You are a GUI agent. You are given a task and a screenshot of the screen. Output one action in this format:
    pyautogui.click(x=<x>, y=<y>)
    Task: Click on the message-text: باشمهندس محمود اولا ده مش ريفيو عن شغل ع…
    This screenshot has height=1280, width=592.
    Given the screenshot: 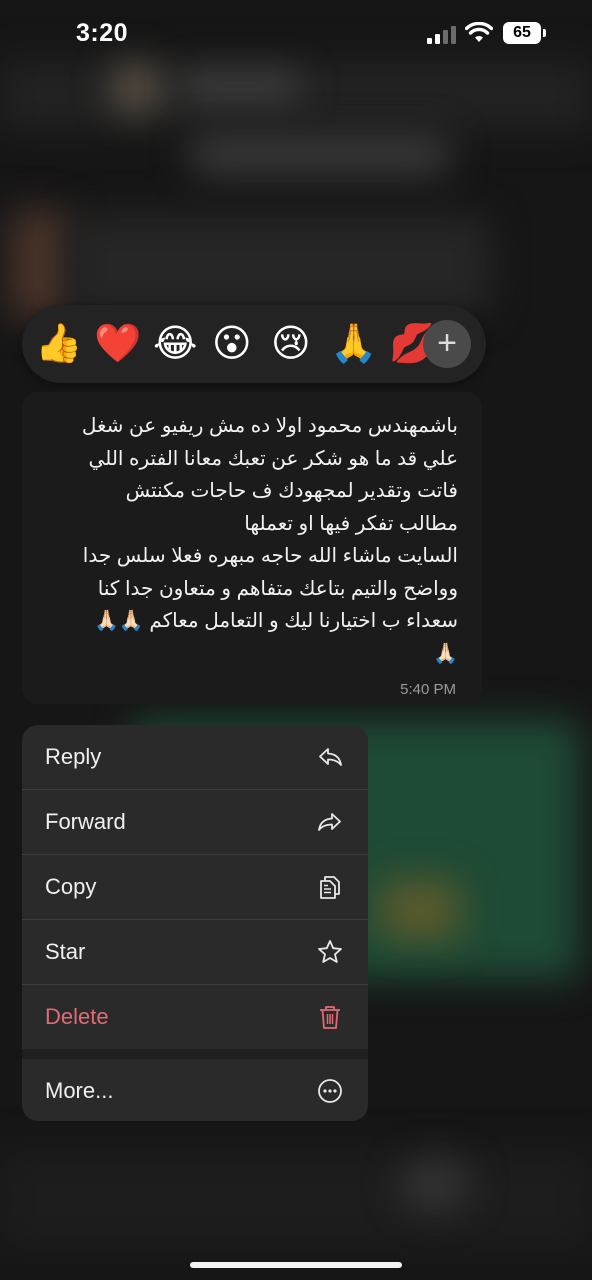 What is the action you would take?
    pyautogui.click(x=269, y=540)
    